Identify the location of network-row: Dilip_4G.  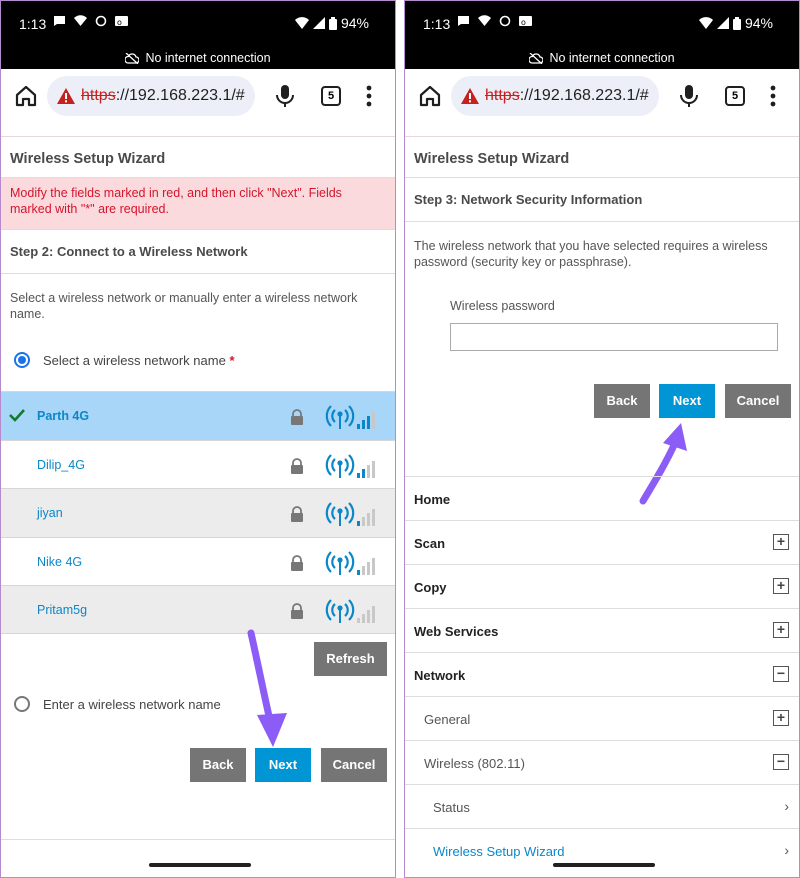
(198, 464).